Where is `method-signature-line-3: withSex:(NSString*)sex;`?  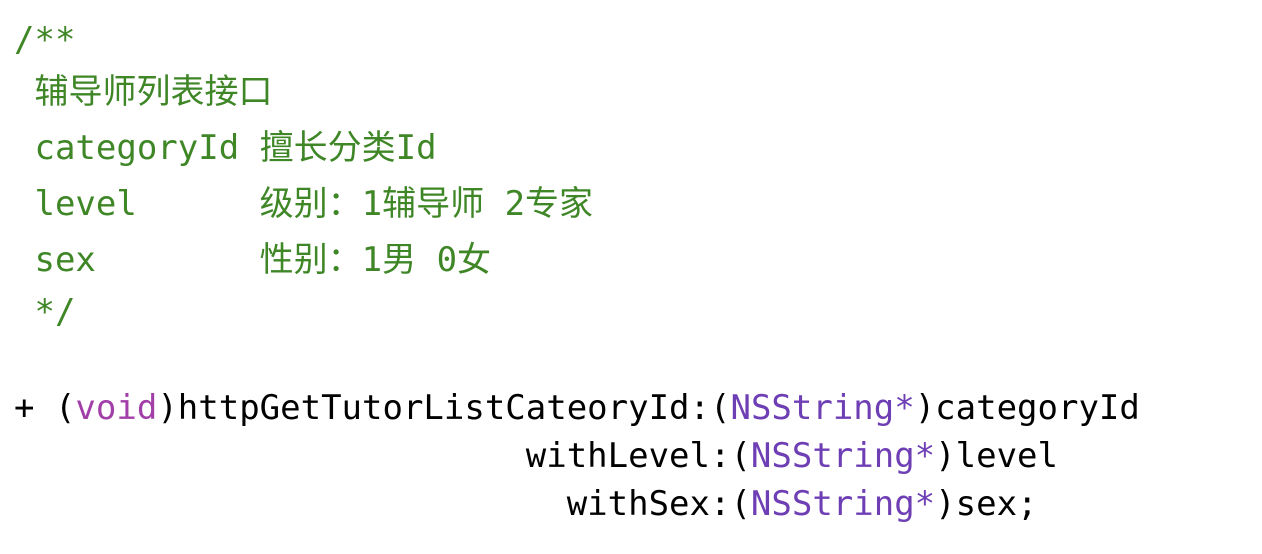 method-signature-line-3: withSex:(NSString*)sex; is located at coordinates (526, 504).